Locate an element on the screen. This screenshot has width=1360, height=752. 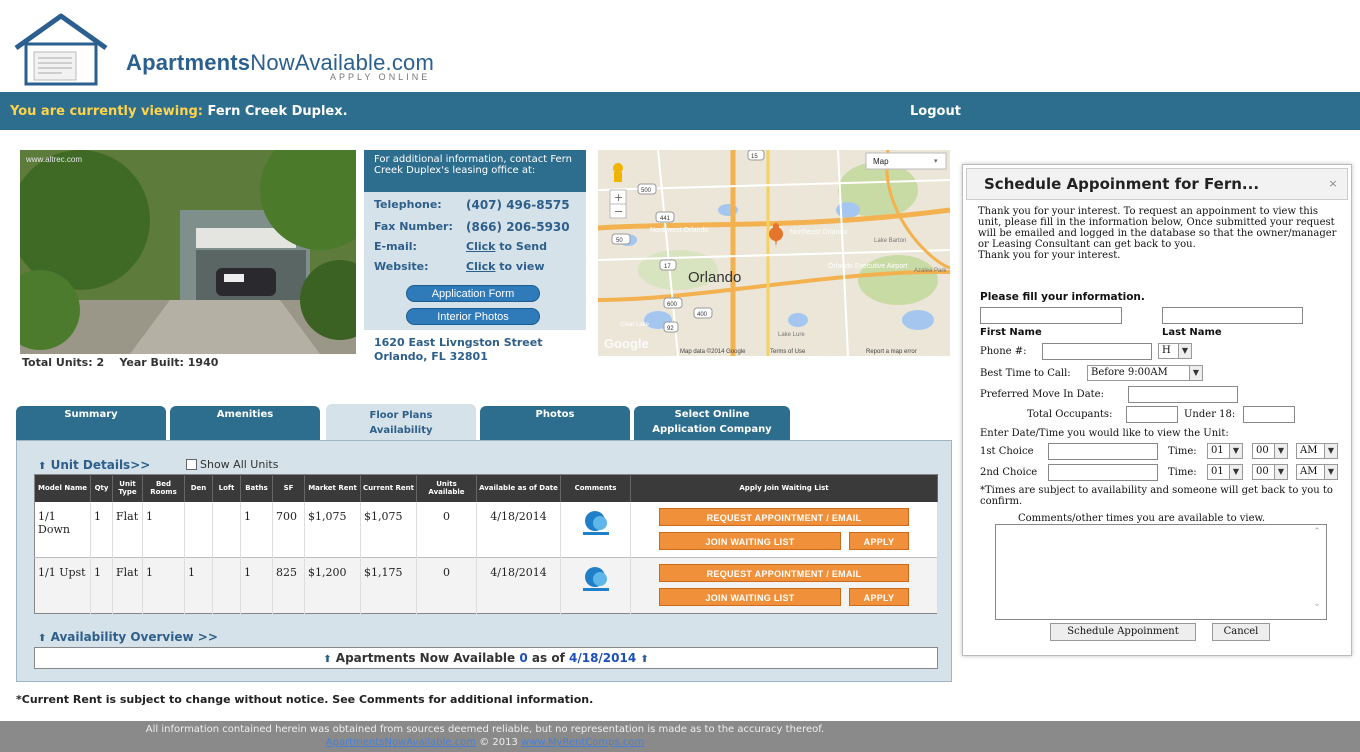
website-link: Click to view is located at coordinates (505, 266).